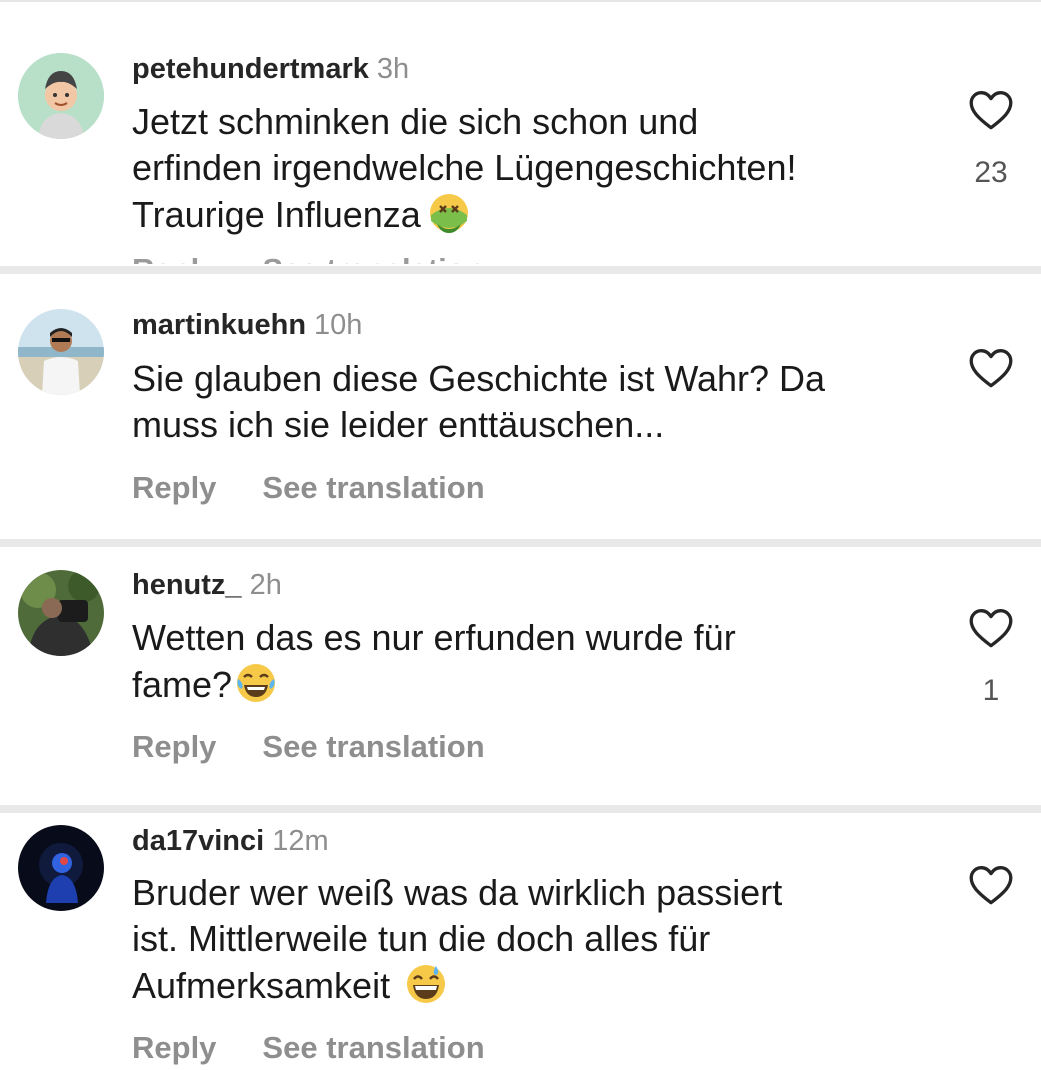 This screenshot has width=1041, height=1070. I want to click on comment-line-text: fame?, so click(182, 684).